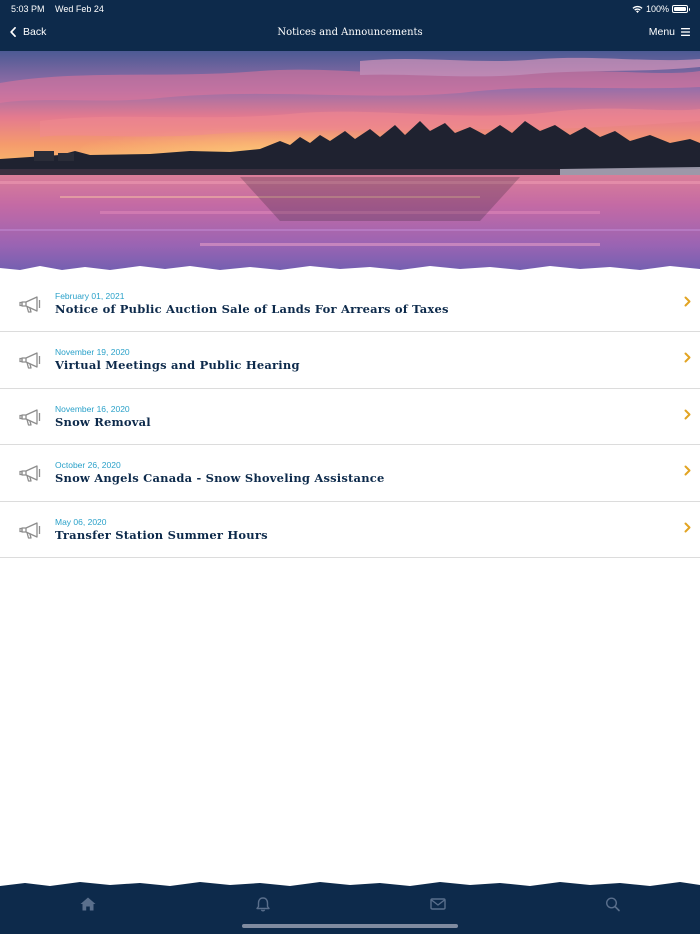  Describe the element at coordinates (350, 908) in the screenshot. I see `tab-bar` at that location.